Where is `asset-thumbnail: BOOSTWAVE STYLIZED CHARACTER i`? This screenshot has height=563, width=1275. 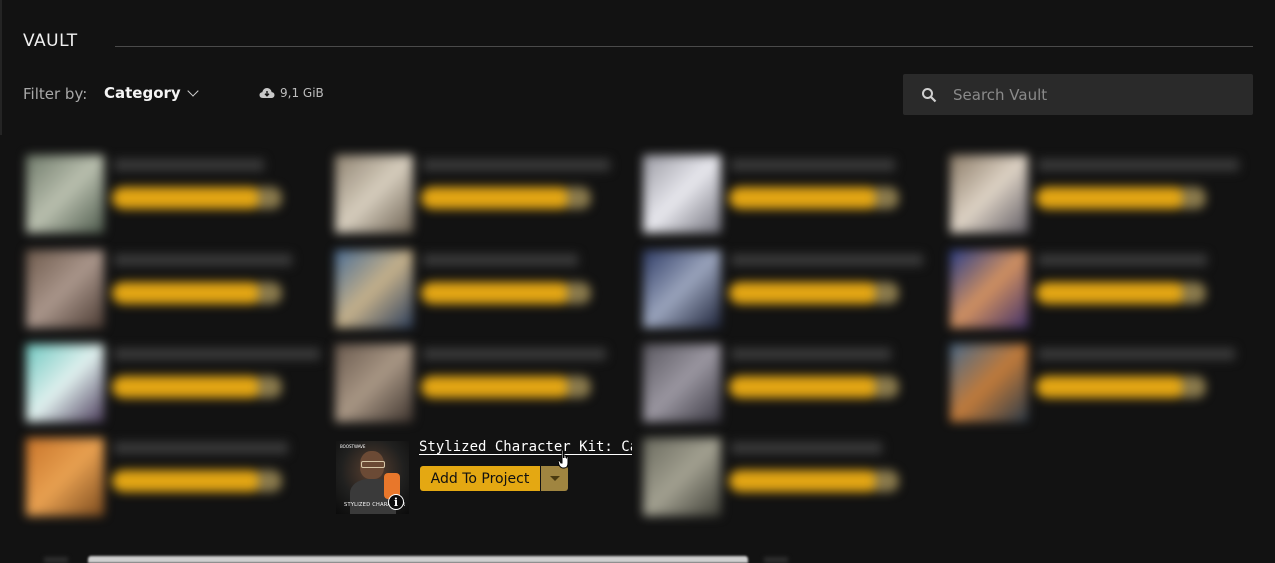
asset-thumbnail: BOOSTWAVE STYLIZED CHARACTER i is located at coordinates (372, 477).